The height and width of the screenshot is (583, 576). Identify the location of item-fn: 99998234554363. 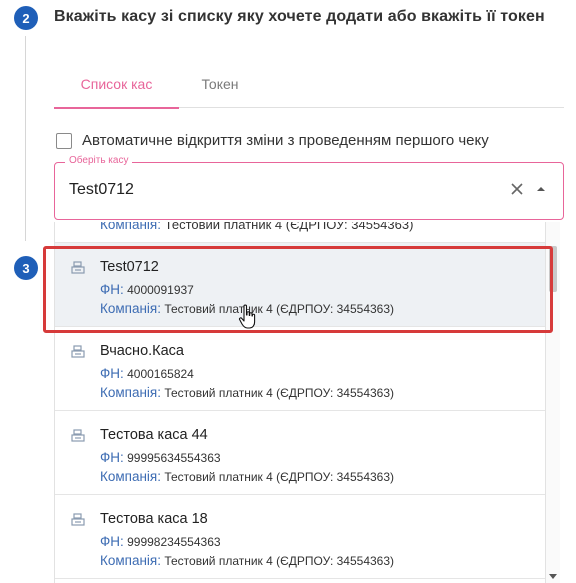
(174, 542).